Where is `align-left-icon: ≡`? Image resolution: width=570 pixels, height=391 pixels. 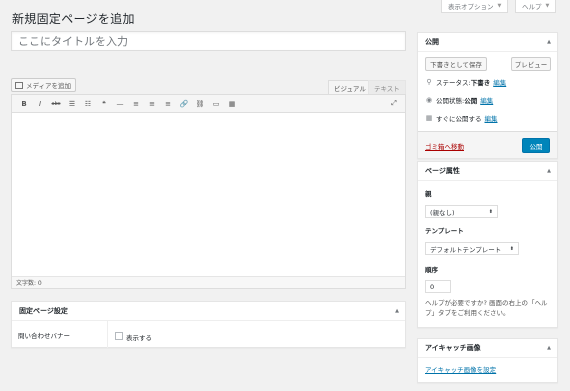
align-left-icon: ≡ is located at coordinates (136, 104).